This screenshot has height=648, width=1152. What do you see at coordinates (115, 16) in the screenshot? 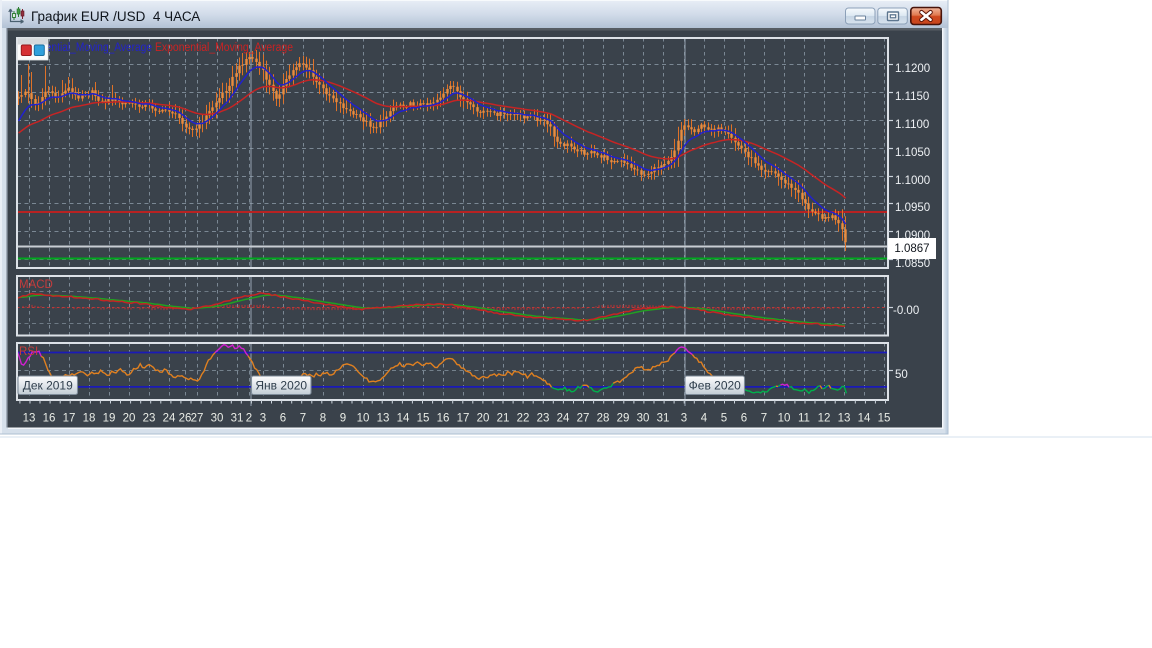
I see `svg-text: График EUR /USD 4 ЧАСА` at bounding box center [115, 16].